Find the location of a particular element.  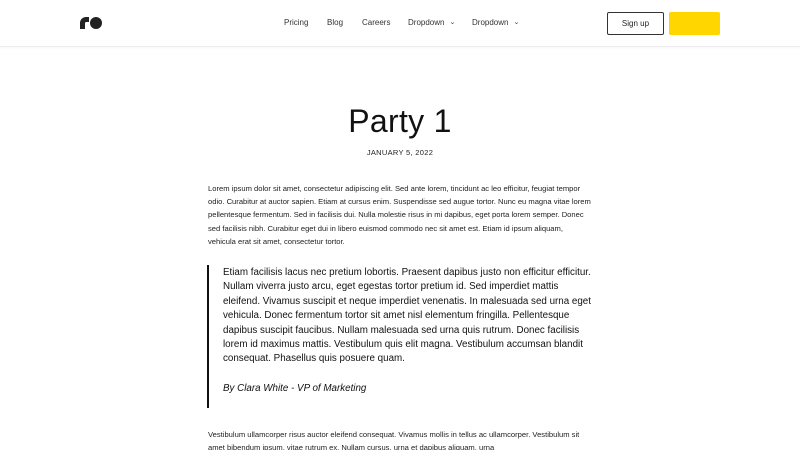

nav-dropdown-1: Dropdown ⌄ is located at coordinates (431, 23).